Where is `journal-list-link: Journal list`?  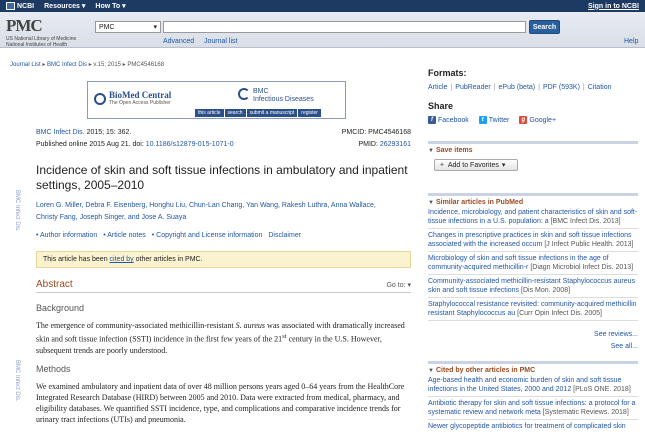
journal-list-link: Journal list is located at coordinates (220, 41).